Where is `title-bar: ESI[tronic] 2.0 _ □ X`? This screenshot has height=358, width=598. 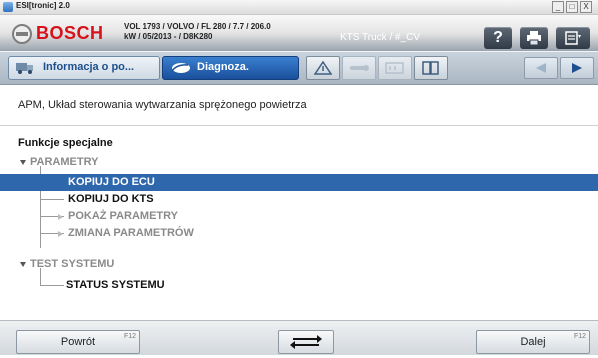
title-bar: ESI[tronic] 2.0 _ □ X is located at coordinates (299, 7).